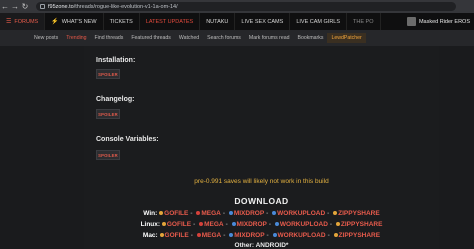 The image size is (474, 249). What do you see at coordinates (108, 74) in the screenshot?
I see `installation-spoiler-button: SPOILER` at bounding box center [108, 74].